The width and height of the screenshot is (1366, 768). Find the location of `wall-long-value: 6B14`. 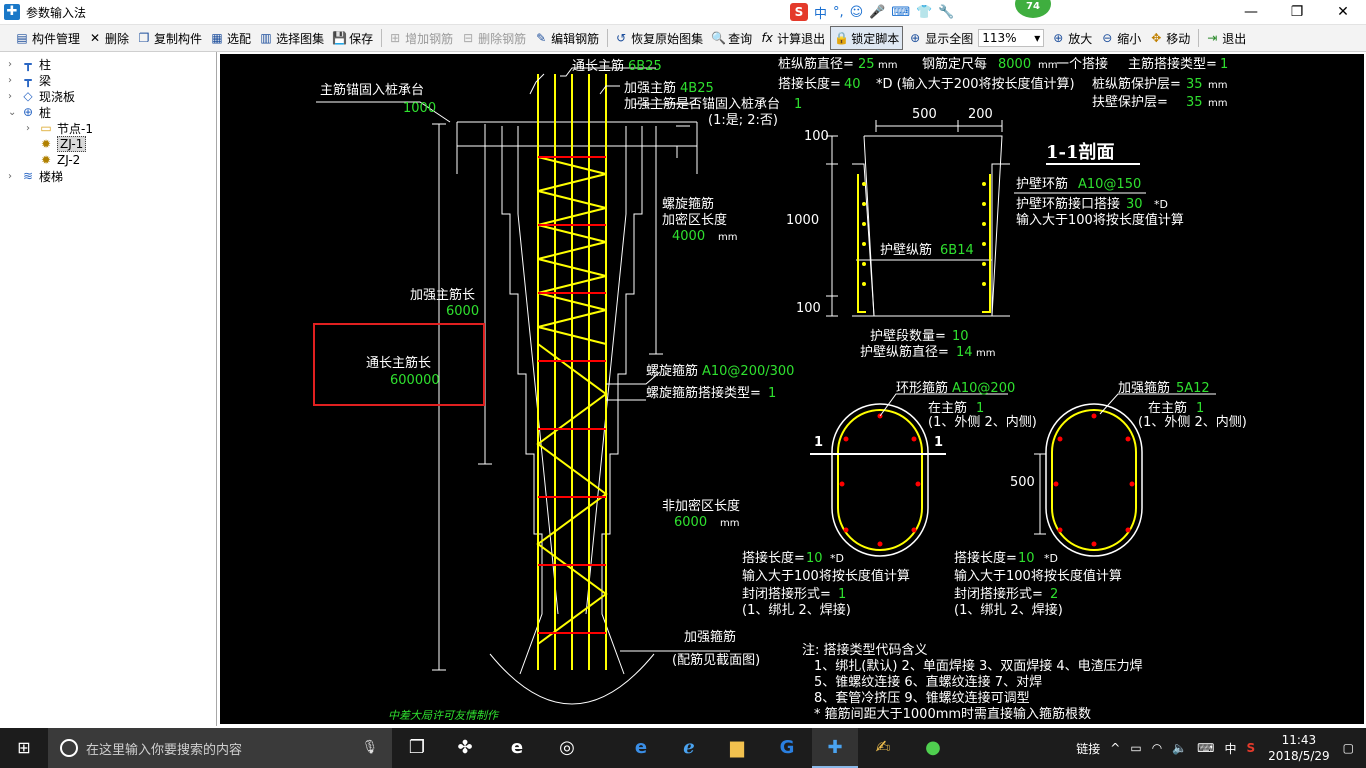

wall-long-value: 6B14 is located at coordinates (957, 250).